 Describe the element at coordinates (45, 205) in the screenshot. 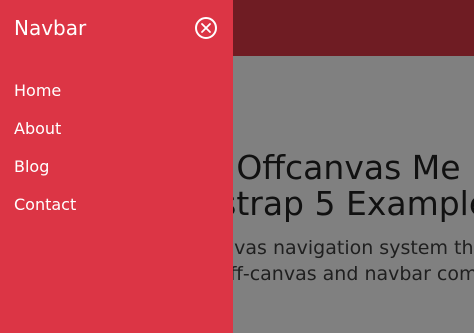

I see `nav-link-contact: Contact` at that location.